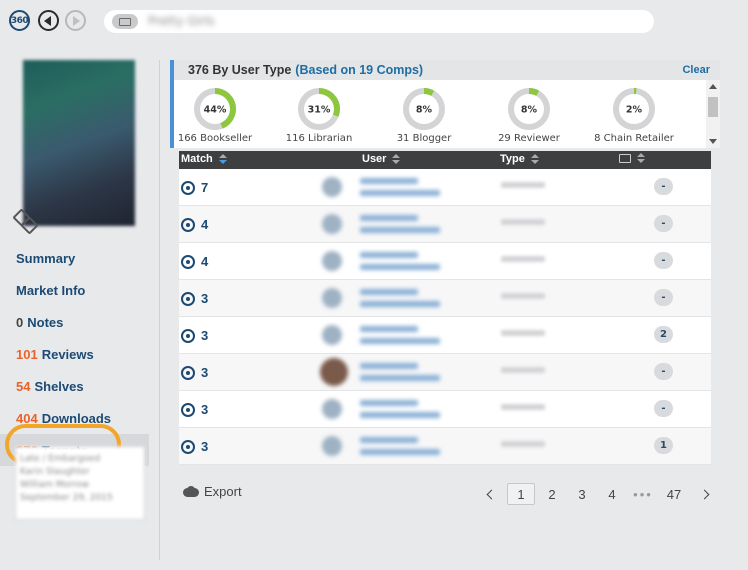 The height and width of the screenshot is (570, 748). What do you see at coordinates (332, 187) in the screenshot?
I see `avatar` at bounding box center [332, 187].